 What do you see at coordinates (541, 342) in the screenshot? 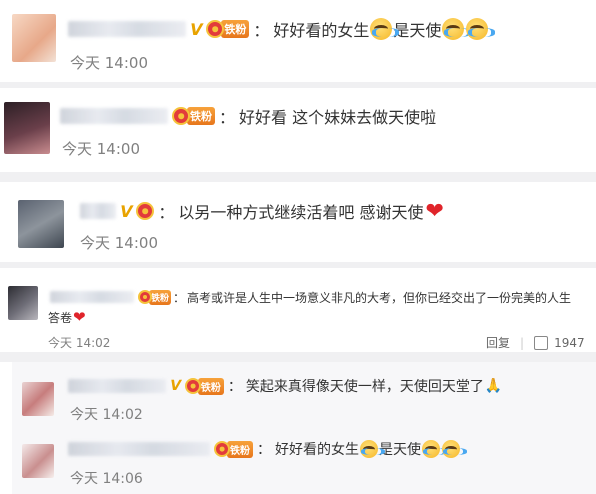
I see `thumbs-up-icon` at bounding box center [541, 342].